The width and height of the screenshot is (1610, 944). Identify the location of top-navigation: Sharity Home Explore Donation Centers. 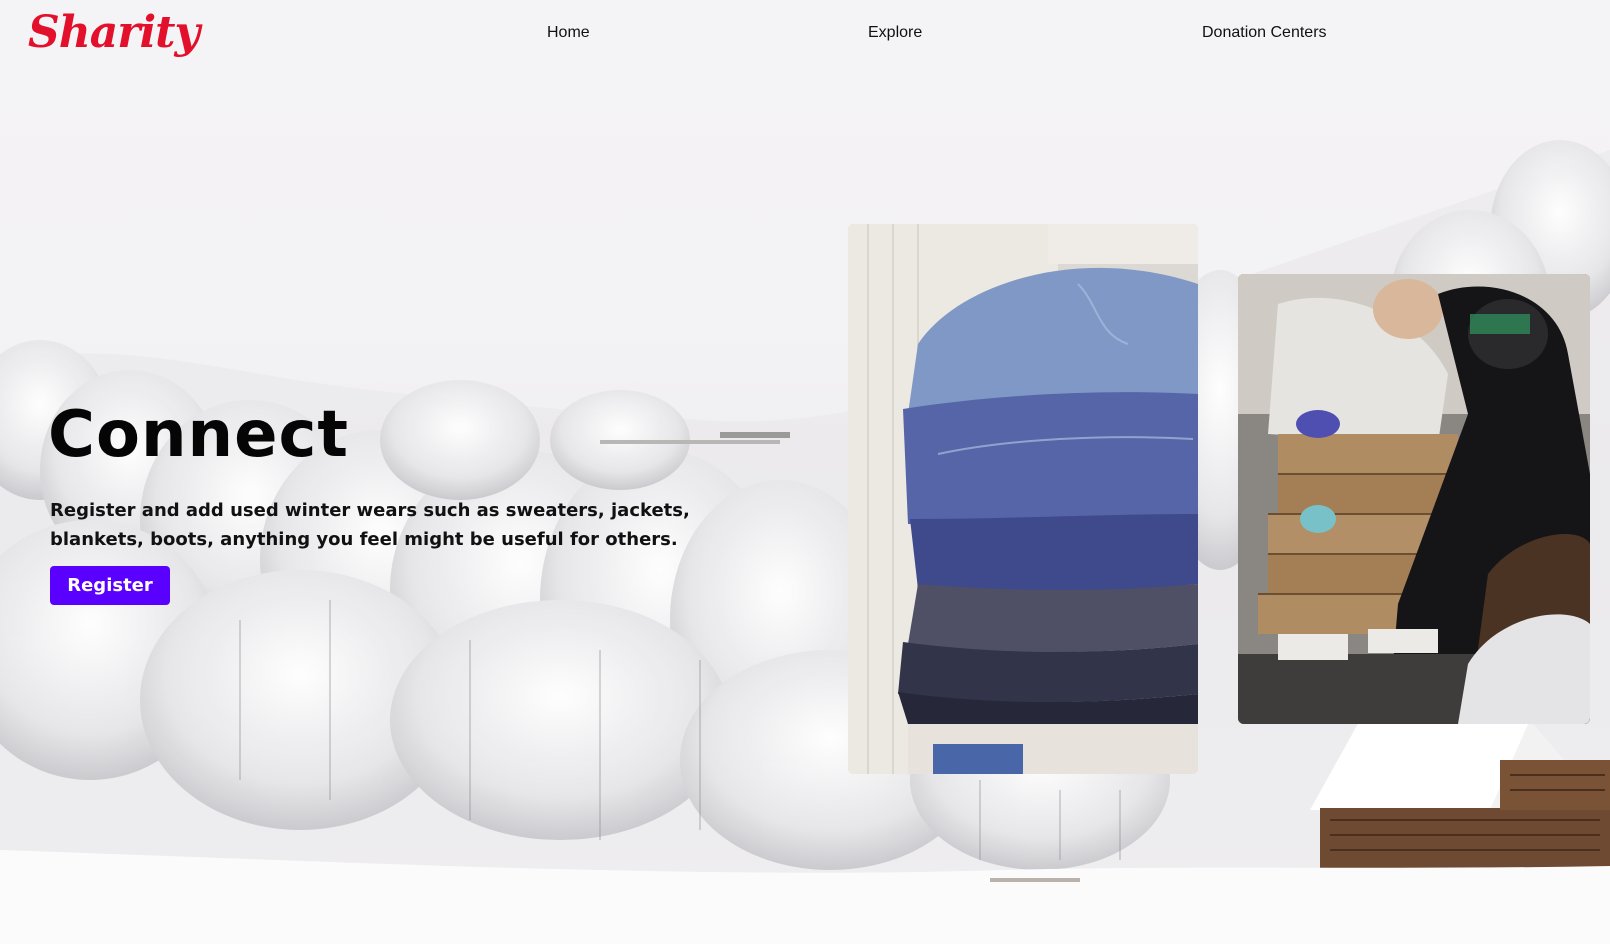
(805, 35).